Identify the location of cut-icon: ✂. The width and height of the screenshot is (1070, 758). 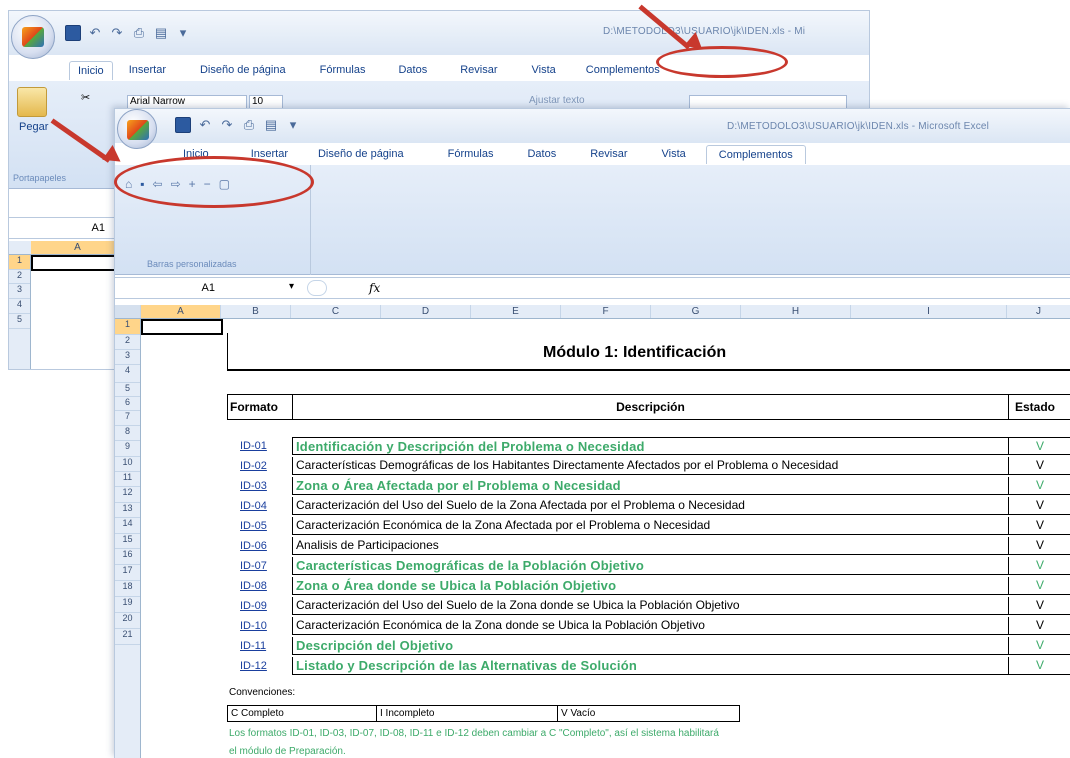
(85, 97).